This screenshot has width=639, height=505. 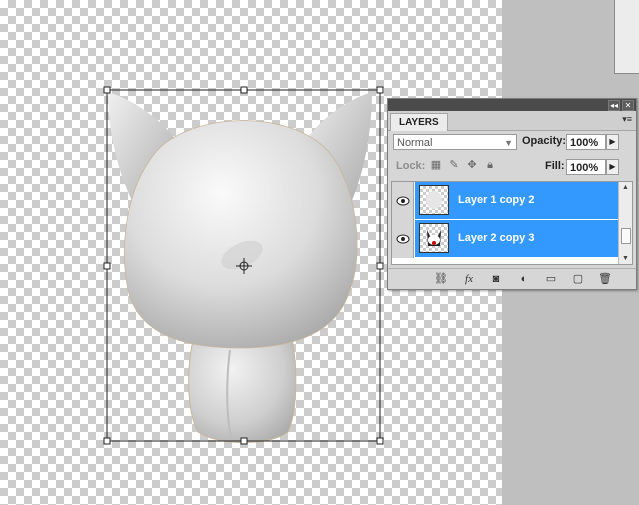 What do you see at coordinates (469, 279) in the screenshot?
I see `fx-icon: fx` at bounding box center [469, 279].